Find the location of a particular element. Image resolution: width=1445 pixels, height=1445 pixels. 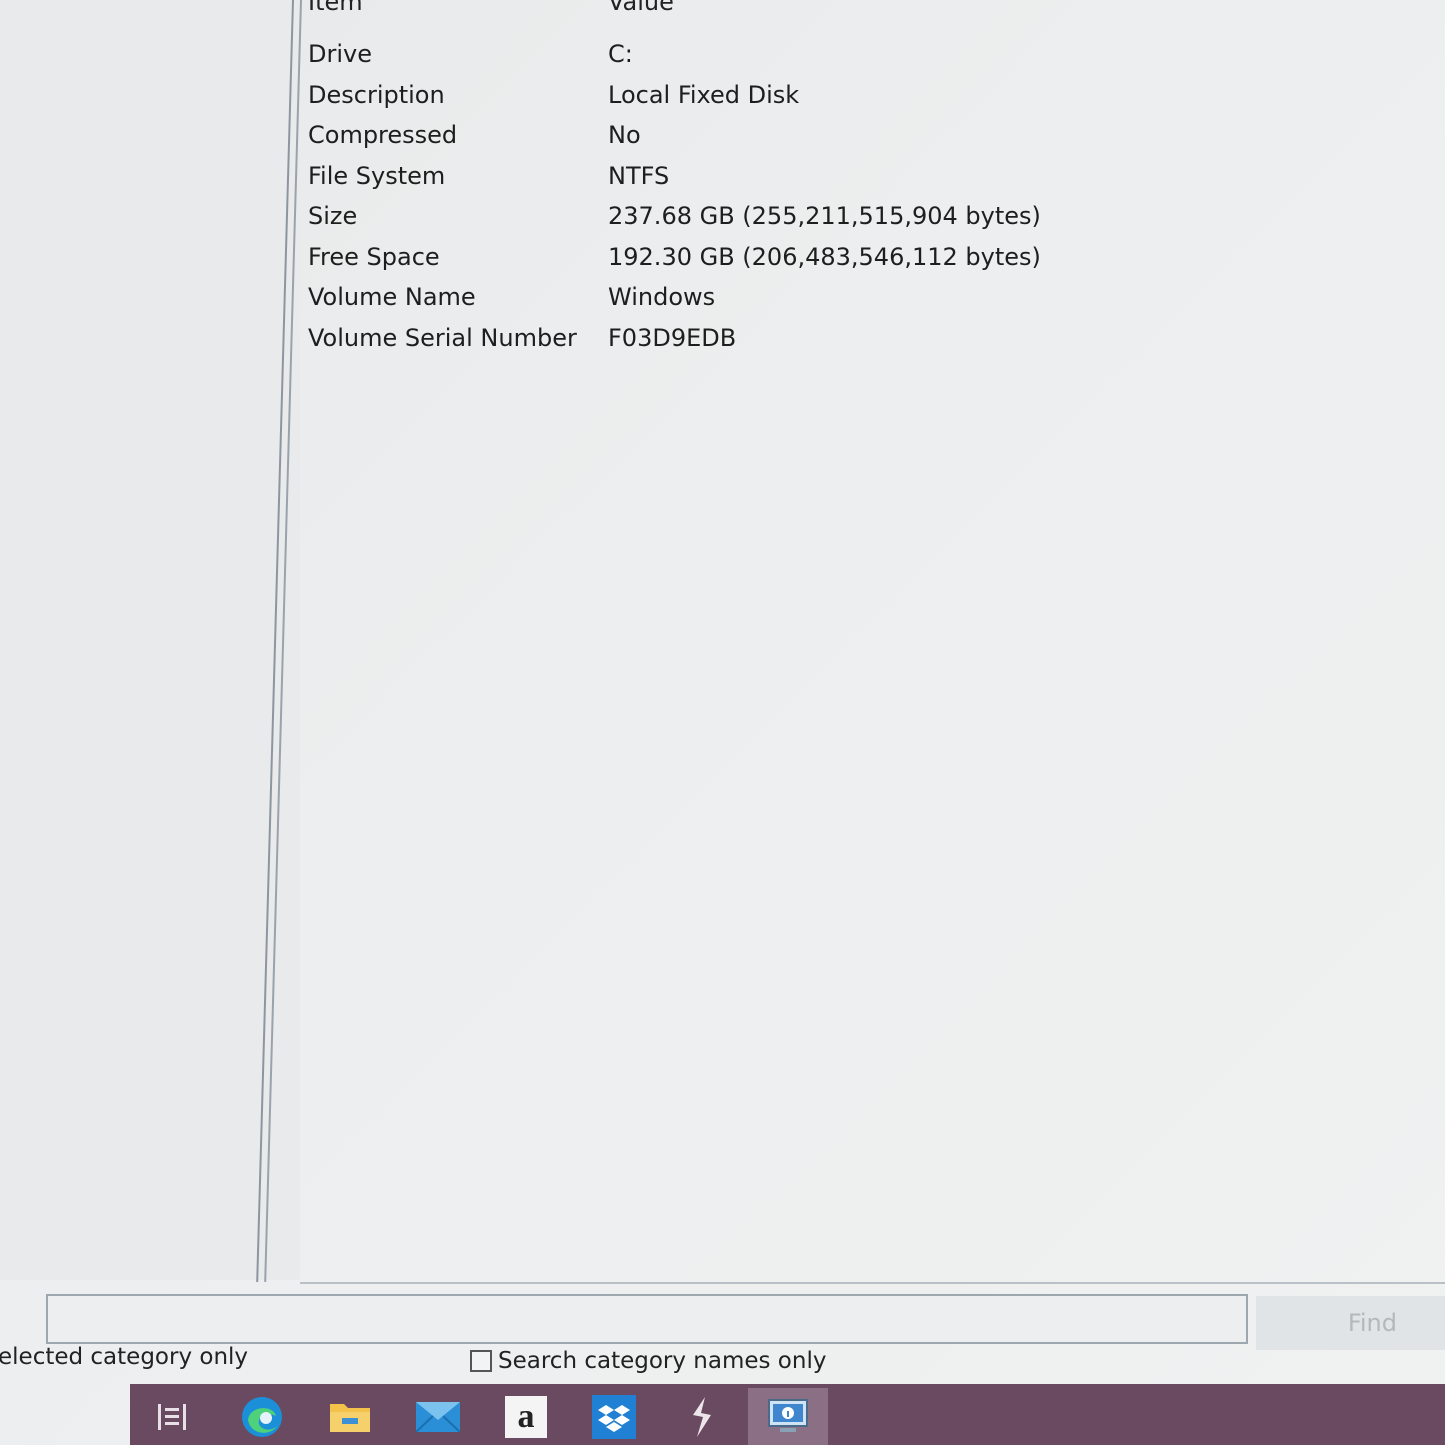

row-value-cell: Local Fixed Disk is located at coordinates (704, 94).